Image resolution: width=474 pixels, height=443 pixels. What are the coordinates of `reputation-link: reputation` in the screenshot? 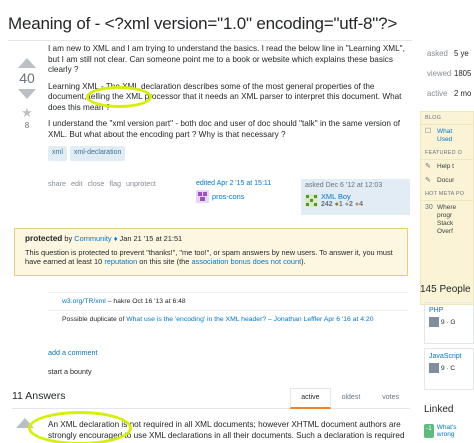 It's located at (120, 261).